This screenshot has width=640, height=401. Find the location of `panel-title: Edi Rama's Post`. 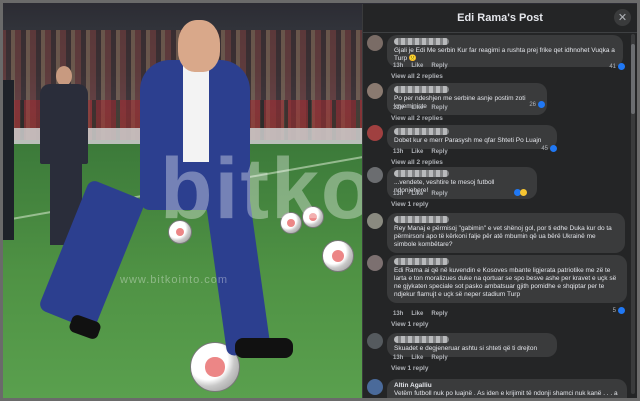

panel-title: Edi Rama's Post is located at coordinates (500, 18).